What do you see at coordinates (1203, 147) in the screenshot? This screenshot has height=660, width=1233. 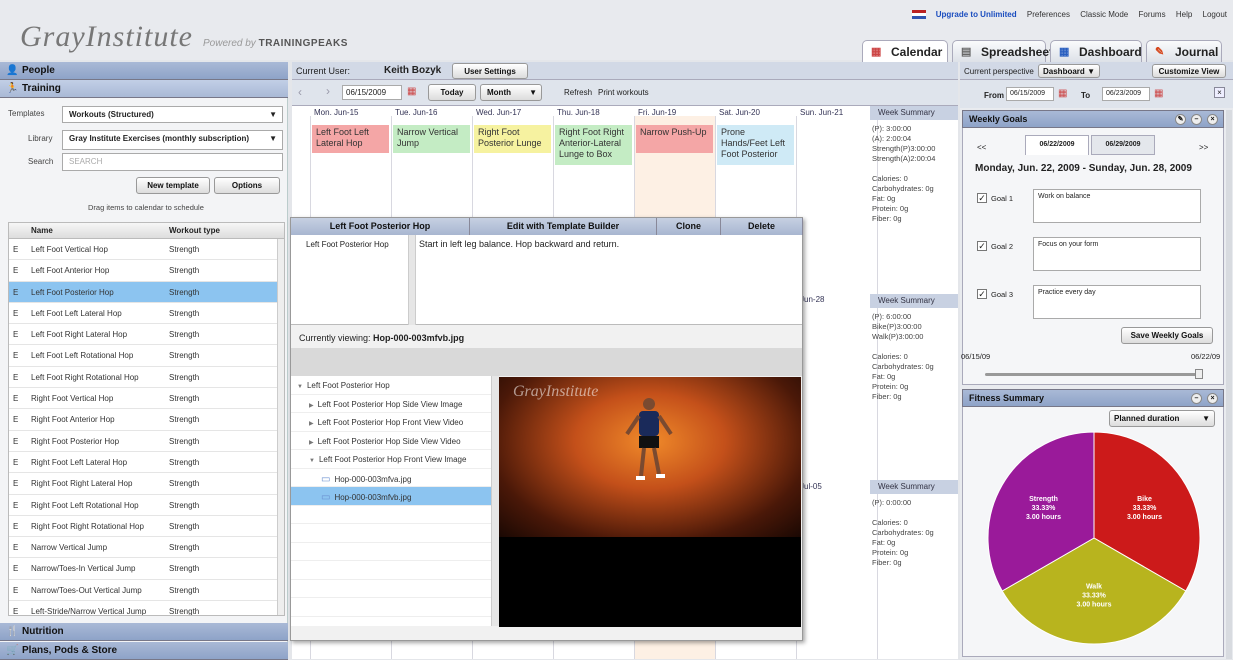 I see `goals-next-link: >>` at bounding box center [1203, 147].